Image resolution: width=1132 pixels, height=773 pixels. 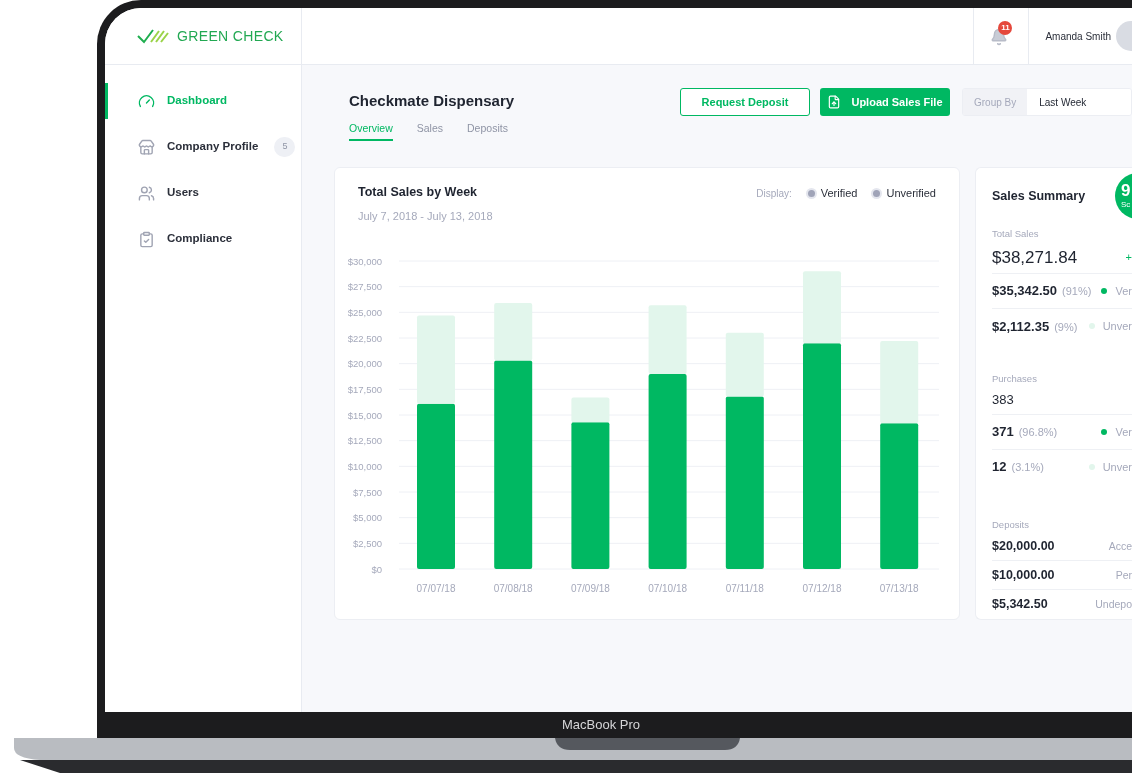 What do you see at coordinates (203, 101) in the screenshot?
I see `sidebar-item: Dashboard` at bounding box center [203, 101].